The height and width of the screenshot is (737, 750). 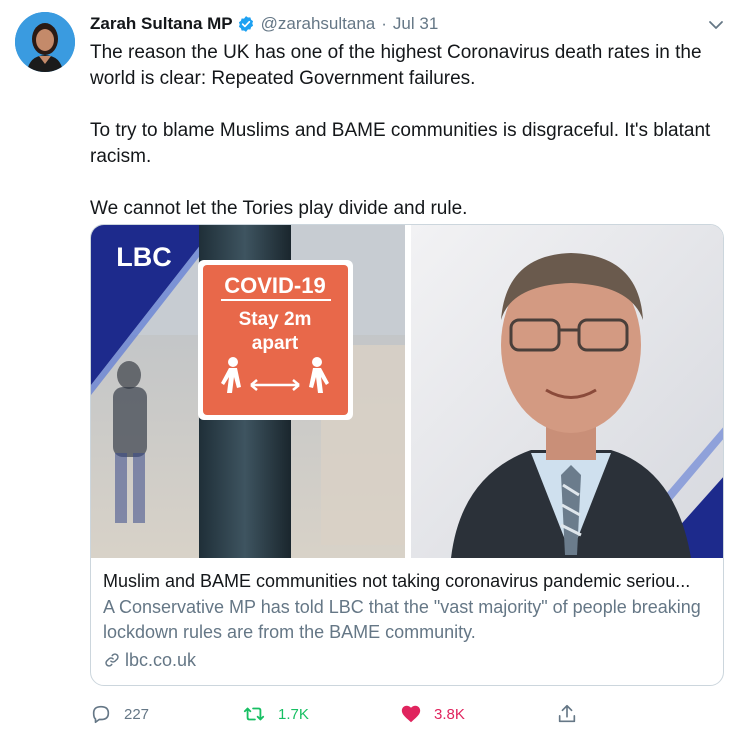 What do you see at coordinates (449, 714) in the screenshot?
I see `like-count: 3.8K` at bounding box center [449, 714].